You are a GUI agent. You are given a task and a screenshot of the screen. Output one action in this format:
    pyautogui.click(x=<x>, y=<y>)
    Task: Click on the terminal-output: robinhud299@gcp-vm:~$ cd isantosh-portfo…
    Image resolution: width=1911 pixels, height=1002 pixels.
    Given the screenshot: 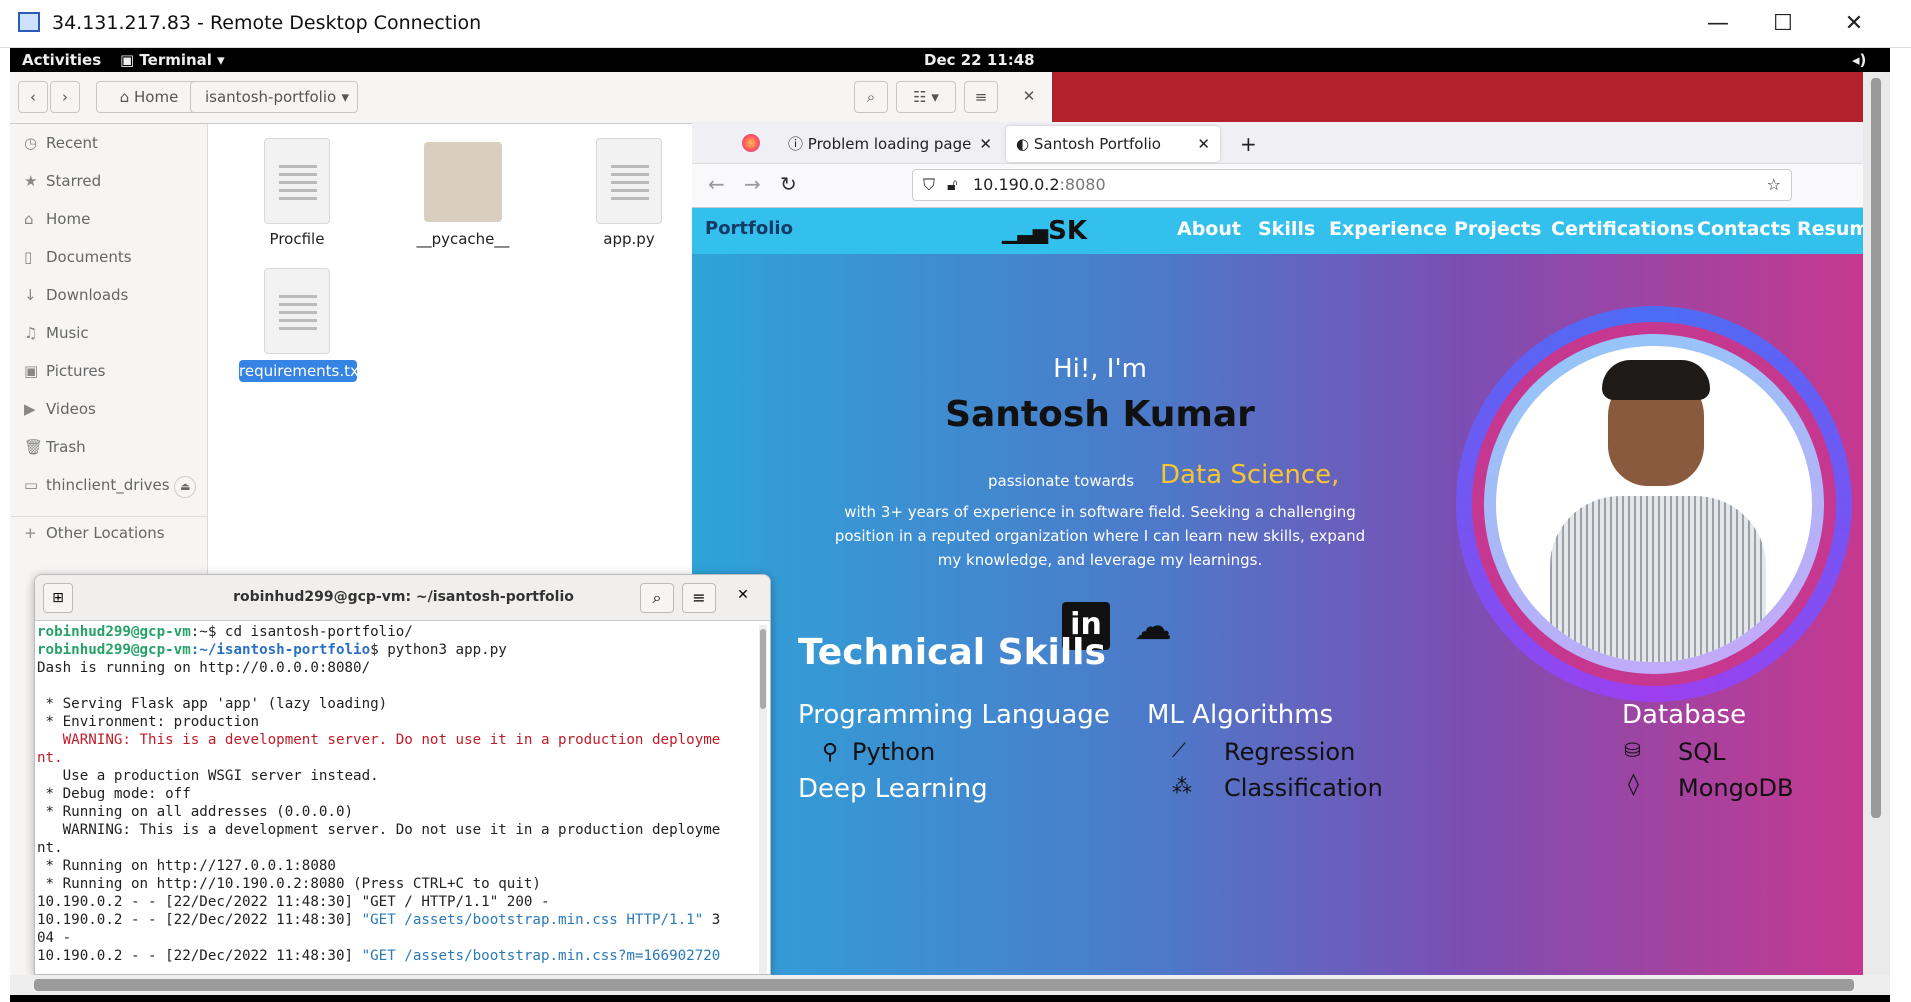 What is the action you would take?
    pyautogui.click(x=397, y=798)
    